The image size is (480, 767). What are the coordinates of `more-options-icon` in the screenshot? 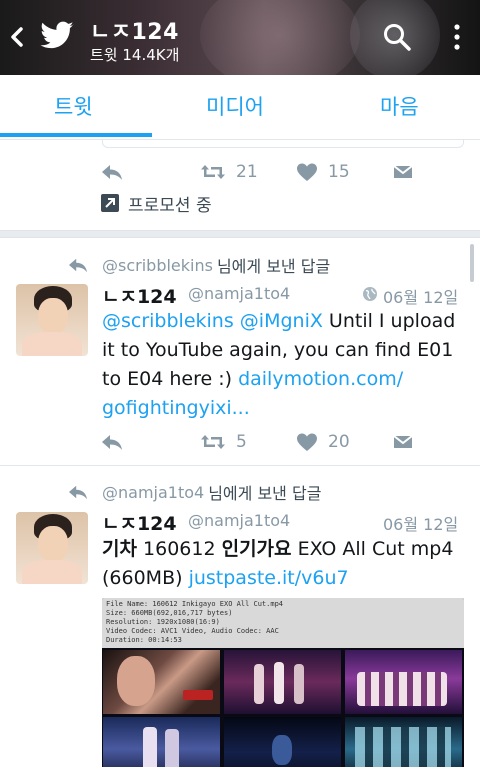 It's located at (457, 37).